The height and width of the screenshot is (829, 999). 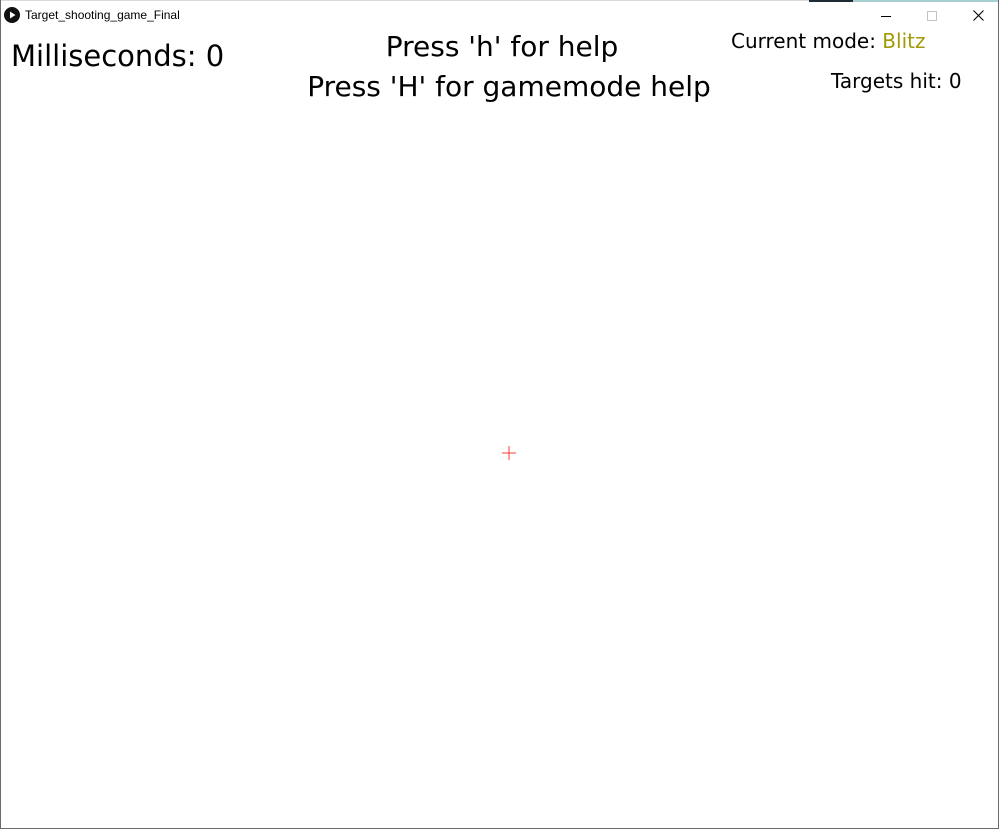 I want to click on close-icon, so click(x=978, y=15).